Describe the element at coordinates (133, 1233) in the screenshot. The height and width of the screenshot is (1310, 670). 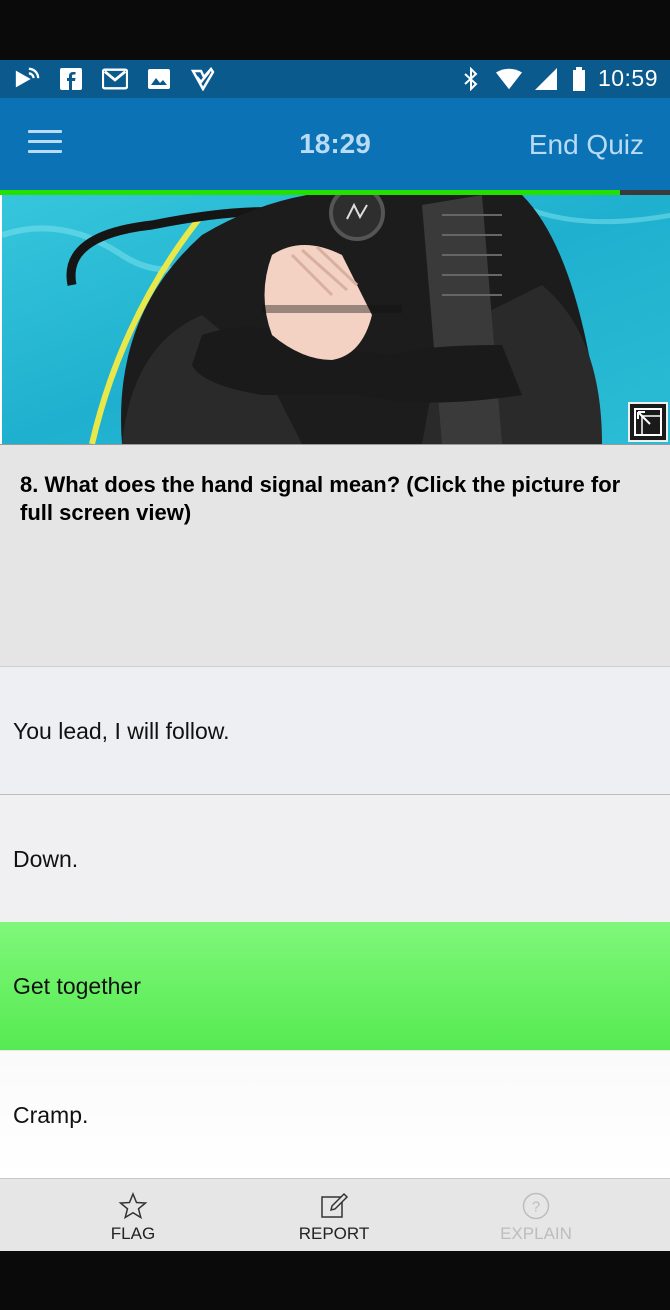
I see `flag-label: FLAG` at that location.